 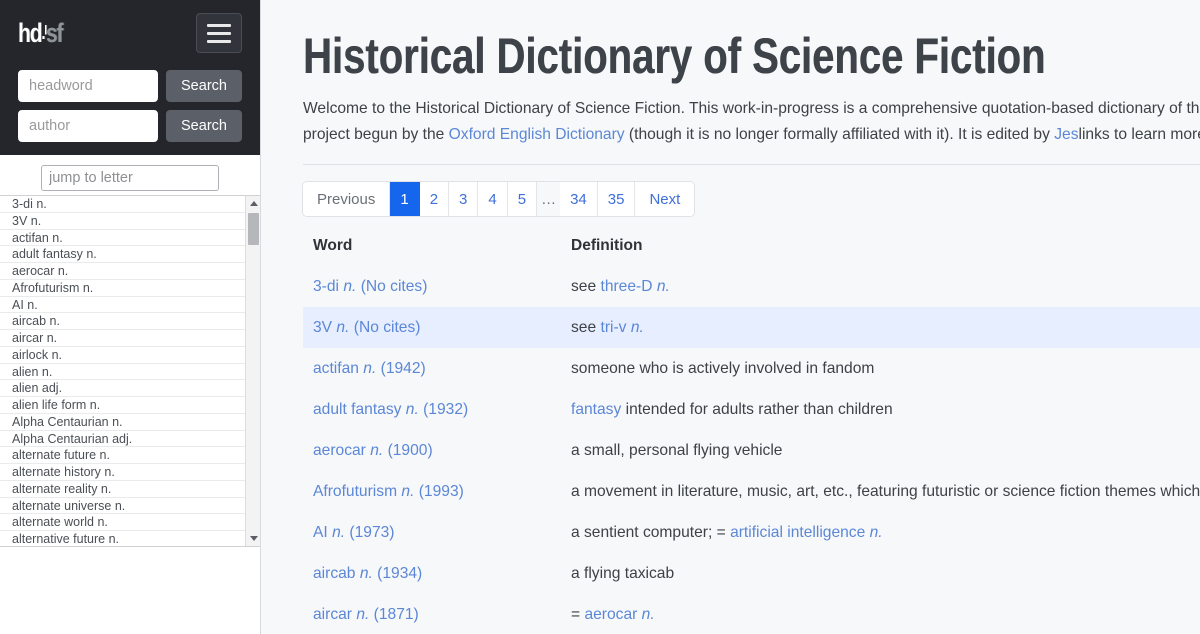 What do you see at coordinates (122, 489) in the screenshot?
I see `word-list-item: alternate reality n.` at bounding box center [122, 489].